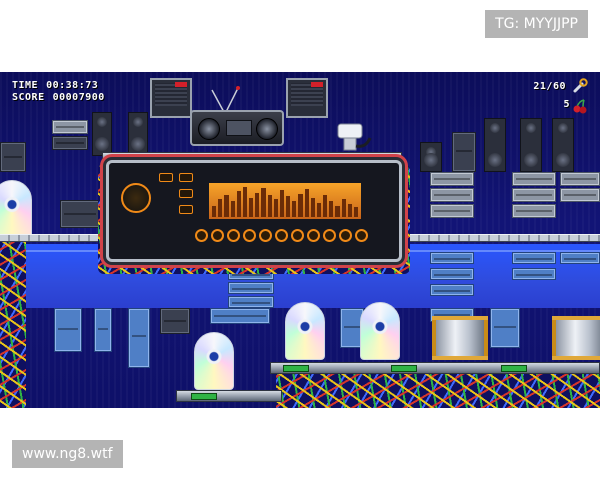  What do you see at coordinates (28, 97) in the screenshot?
I see `score-label: SCORE` at bounding box center [28, 97].